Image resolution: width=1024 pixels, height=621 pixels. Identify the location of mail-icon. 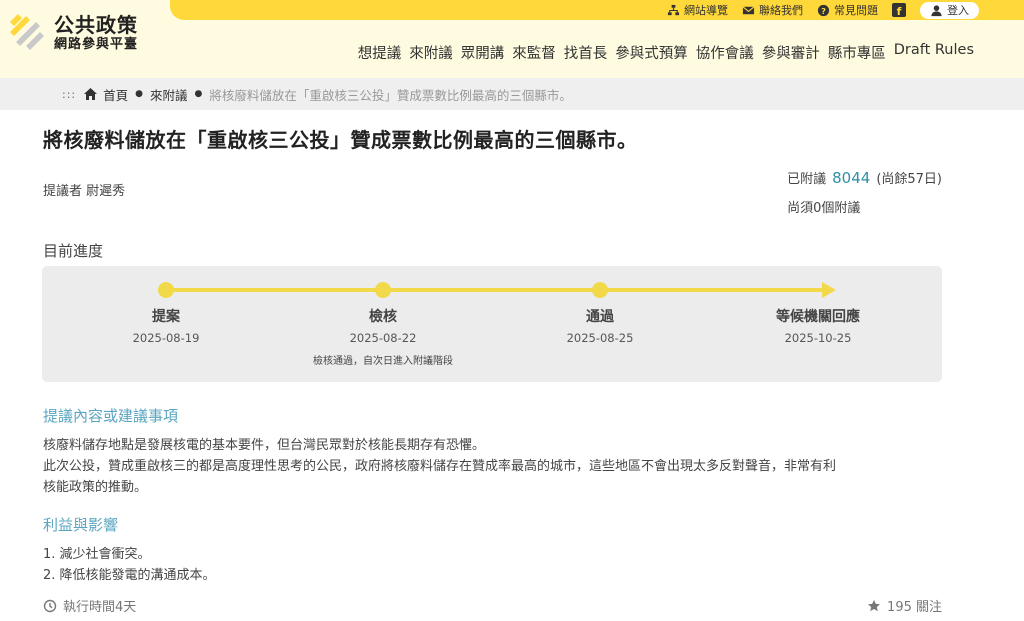
(748, 9).